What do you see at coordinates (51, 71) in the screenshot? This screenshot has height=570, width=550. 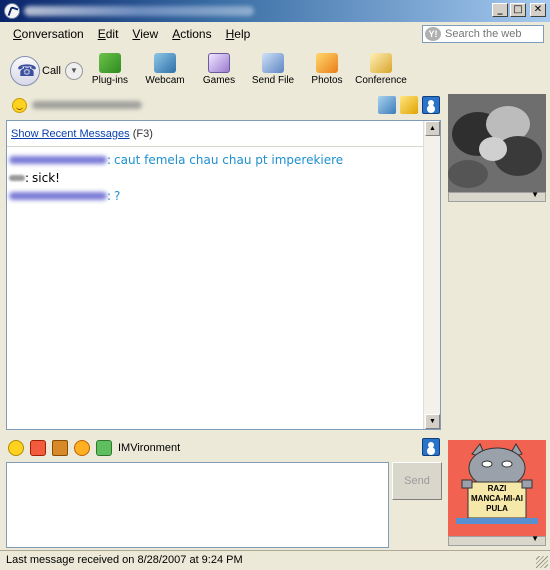 I see `call-label: Call` at bounding box center [51, 71].